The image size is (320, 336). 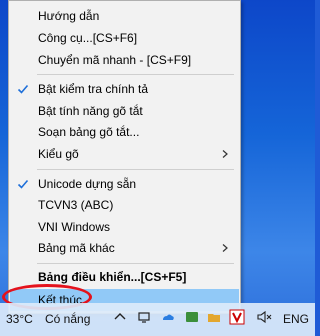 What do you see at coordinates (76, 248) in the screenshot?
I see `menu-item-label: Bảng mã khác` at bounding box center [76, 248].